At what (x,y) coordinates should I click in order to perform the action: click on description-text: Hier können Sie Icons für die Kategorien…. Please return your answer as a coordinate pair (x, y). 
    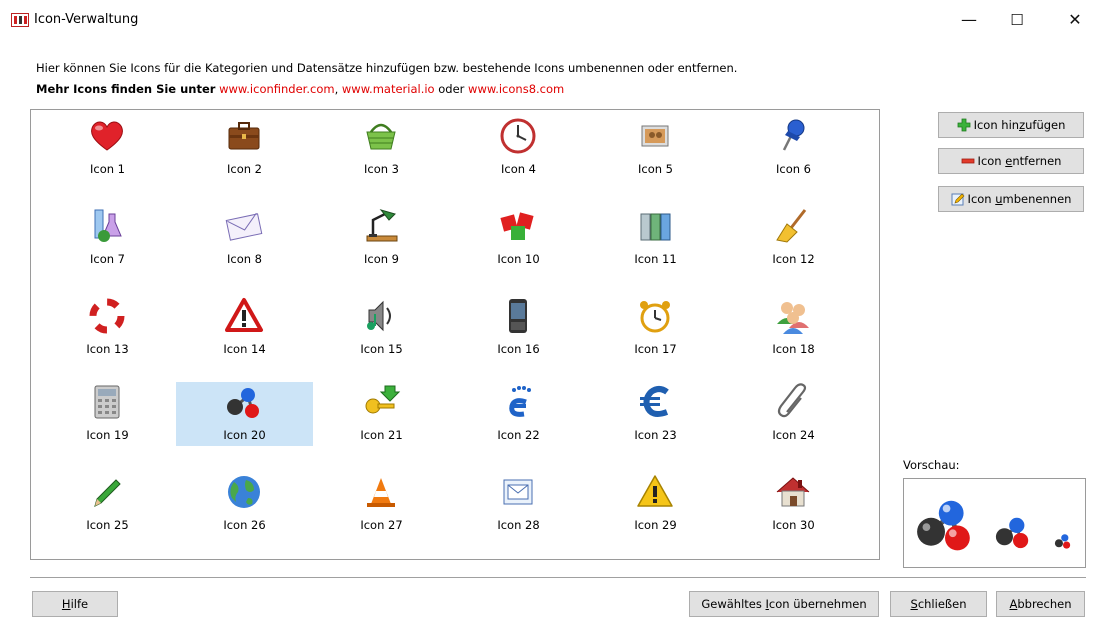
    Looking at the image, I should click on (387, 68).